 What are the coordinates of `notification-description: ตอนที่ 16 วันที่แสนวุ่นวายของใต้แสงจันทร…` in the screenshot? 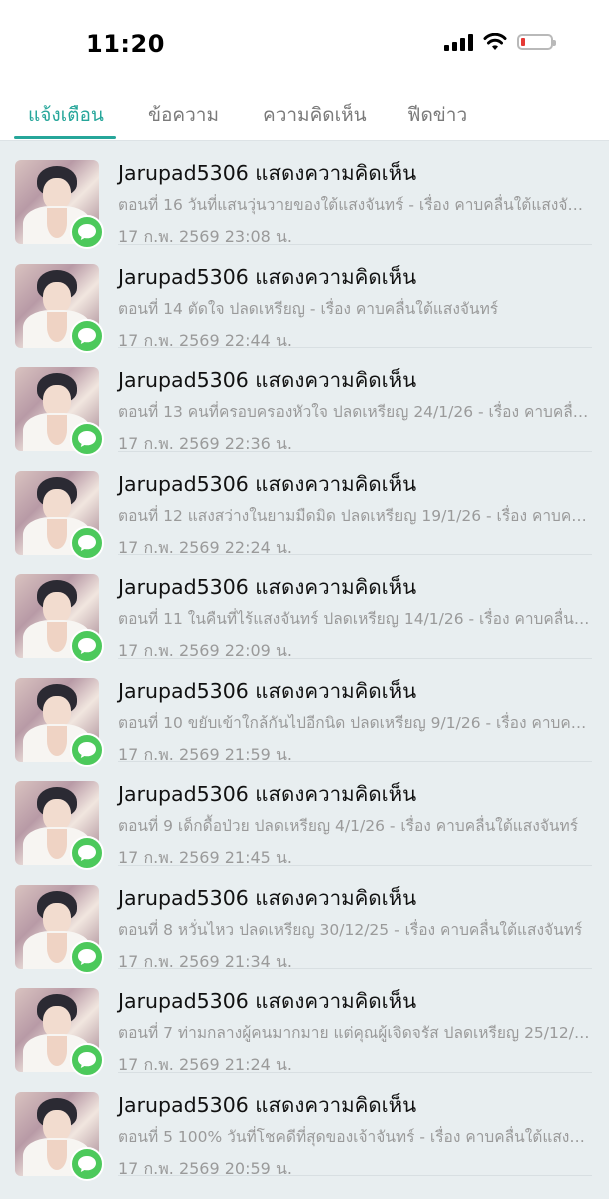 It's located at (354, 205).